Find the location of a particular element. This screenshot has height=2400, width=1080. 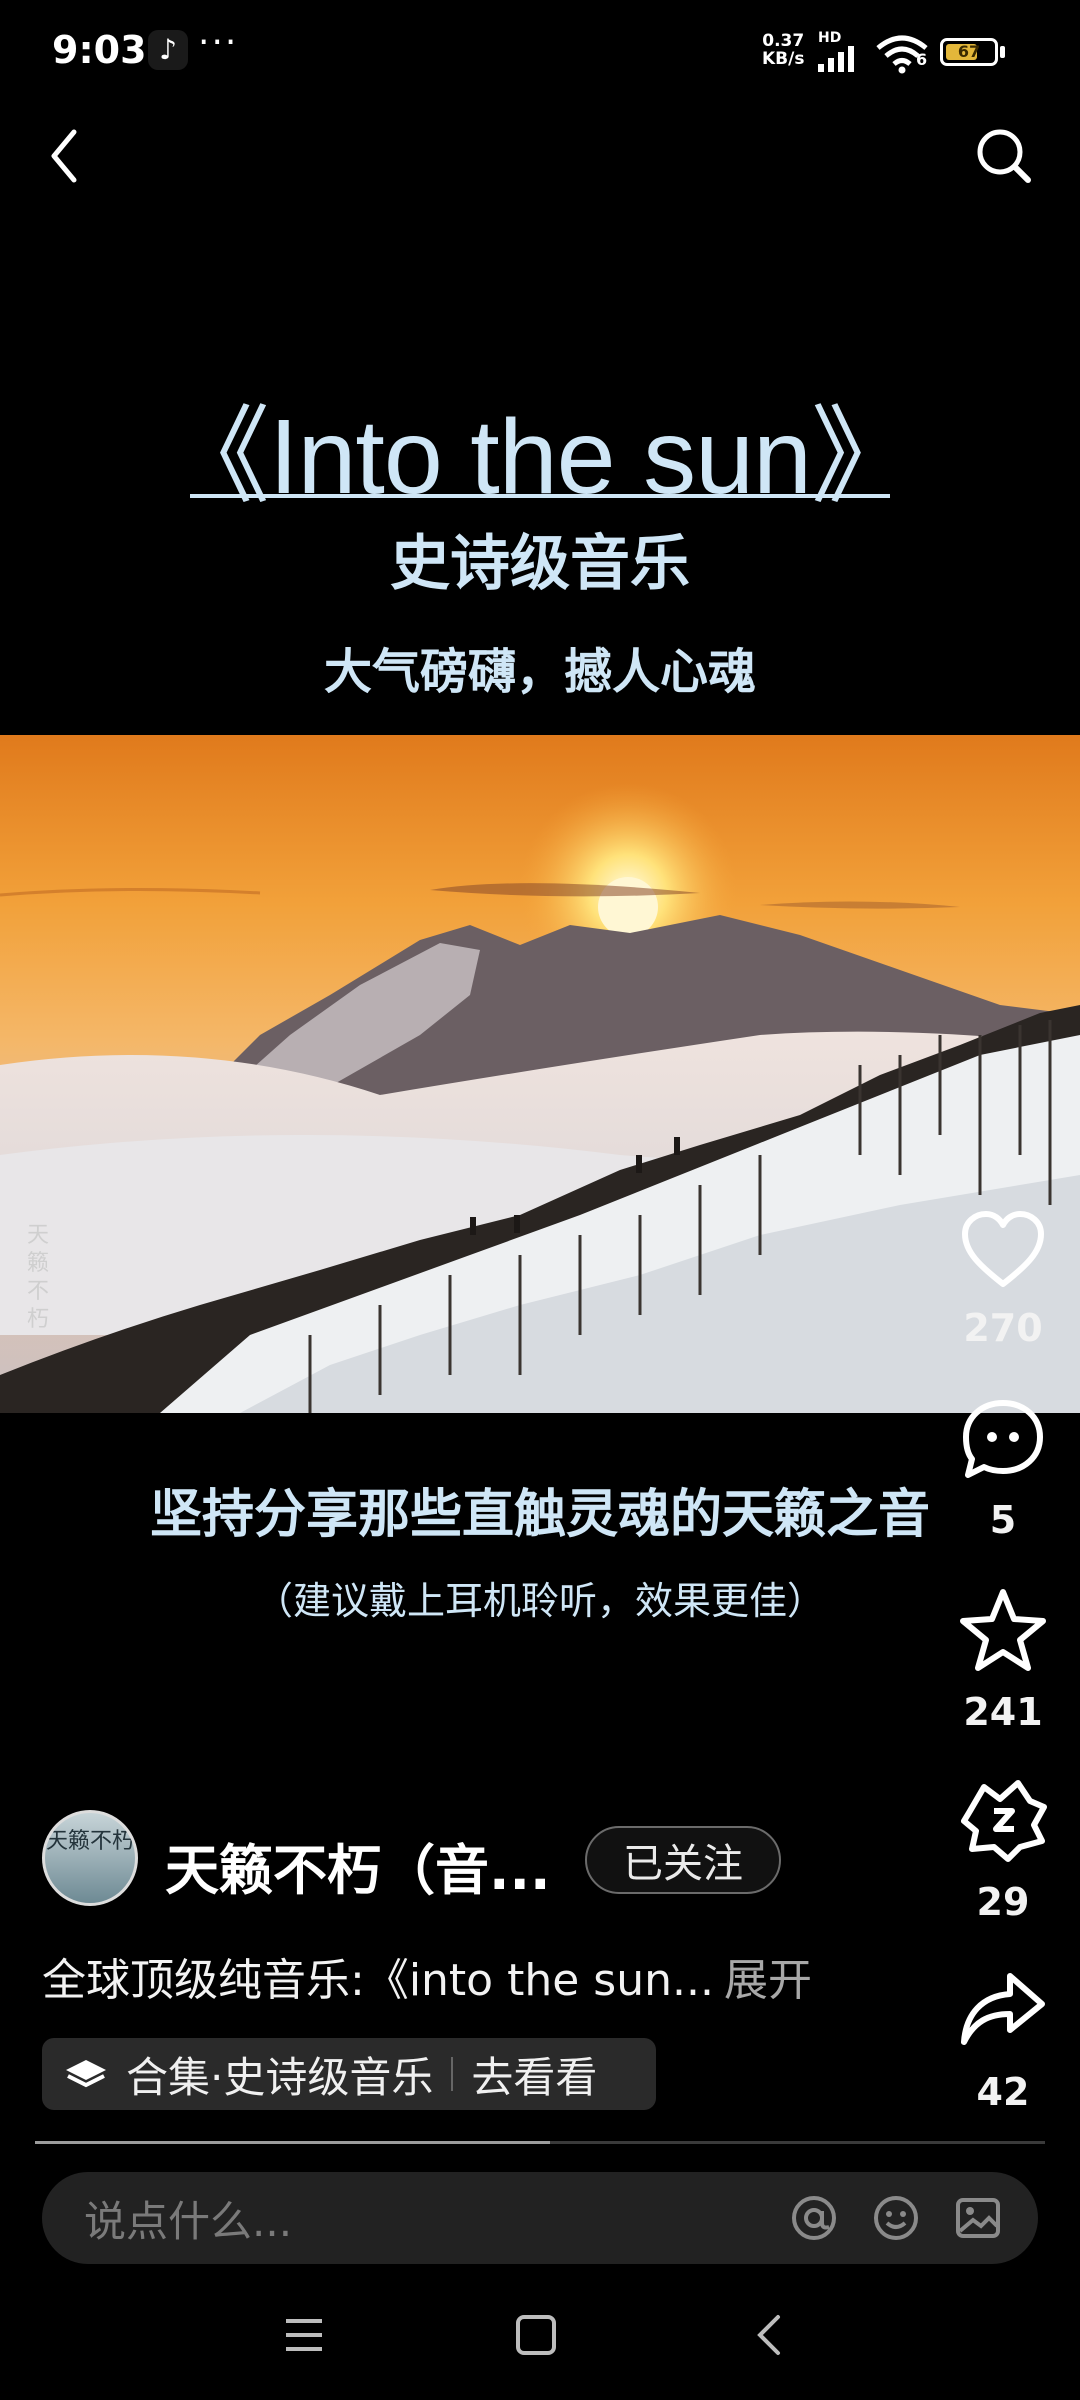

image-button is located at coordinates (978, 2218).